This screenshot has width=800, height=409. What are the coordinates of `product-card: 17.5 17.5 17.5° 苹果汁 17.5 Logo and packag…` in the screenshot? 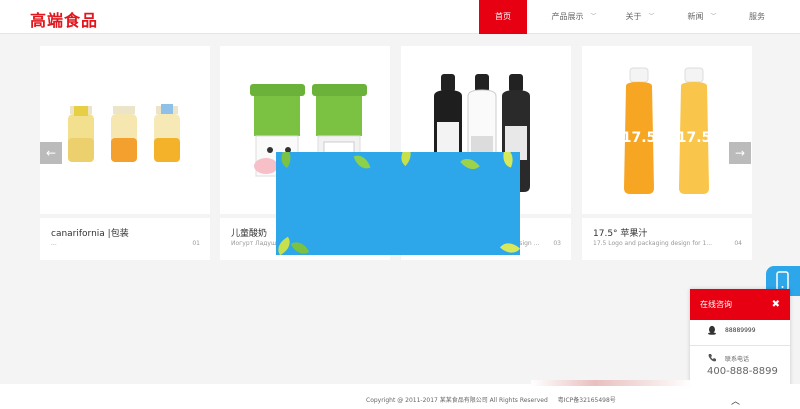 It's located at (667, 153).